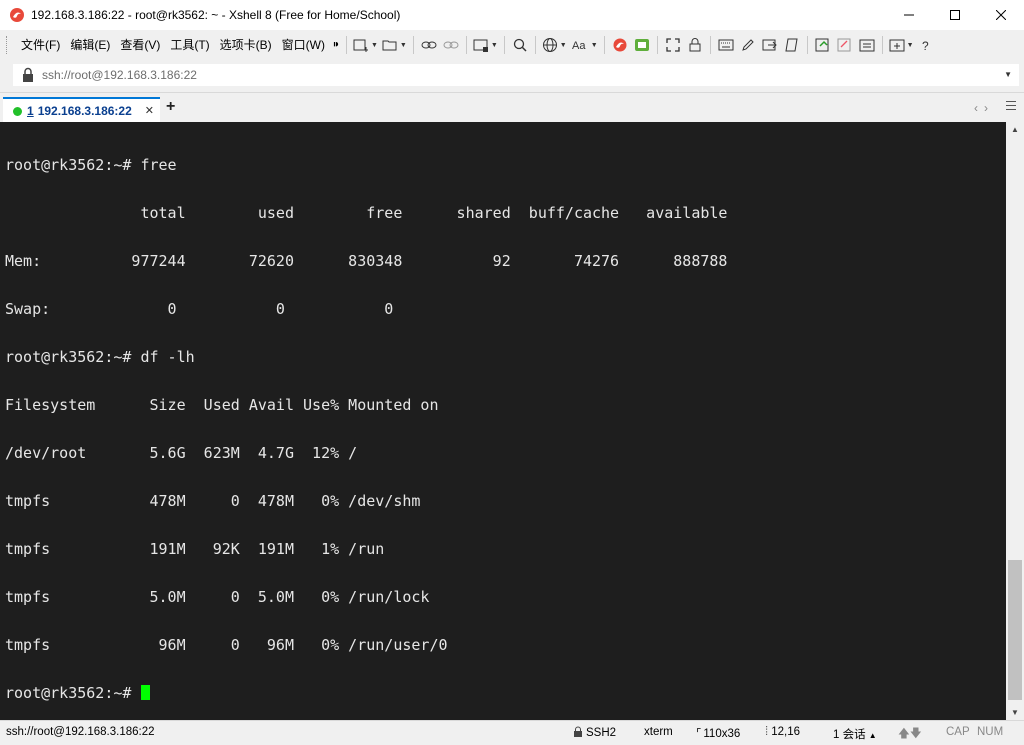  Describe the element at coordinates (8, 45) in the screenshot. I see `menu-grip` at that location.